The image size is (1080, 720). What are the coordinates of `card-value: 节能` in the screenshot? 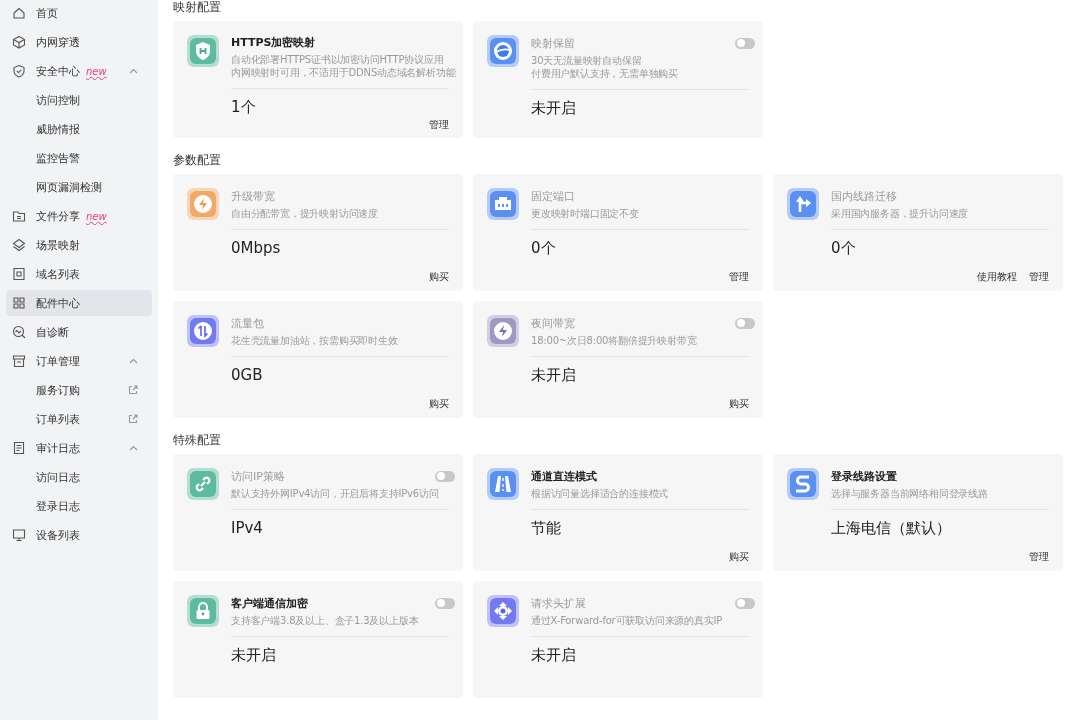 It's located at (546, 528).